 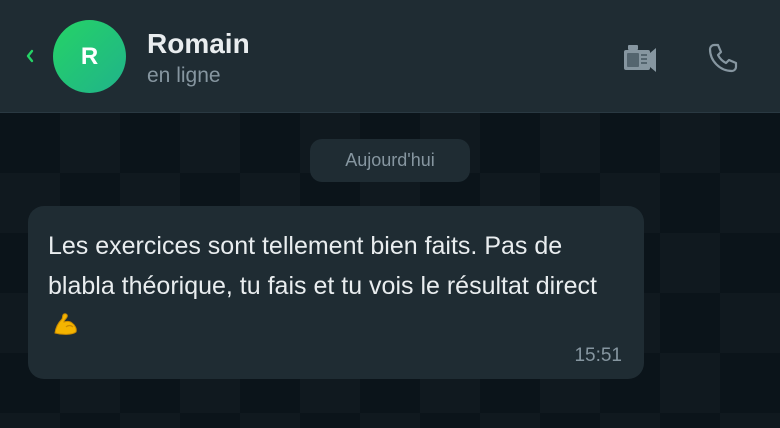 I want to click on avatar: R, so click(x=89, y=56).